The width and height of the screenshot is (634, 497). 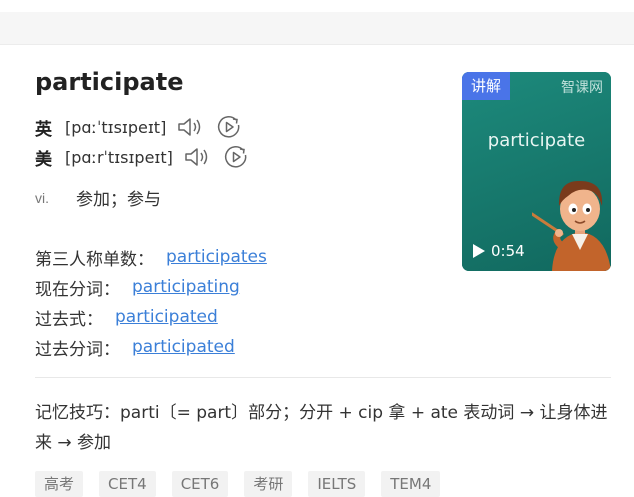 I want to click on form-past-tense: 过去式： participated, so click(x=151, y=317).